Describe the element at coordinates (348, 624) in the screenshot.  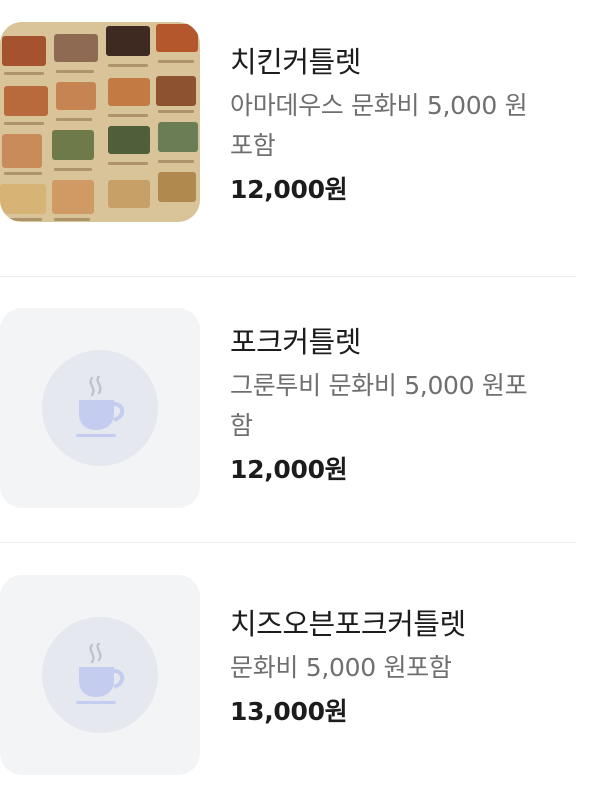
I see `menu-item-name: 치즈오븐포크커틀렛` at that location.